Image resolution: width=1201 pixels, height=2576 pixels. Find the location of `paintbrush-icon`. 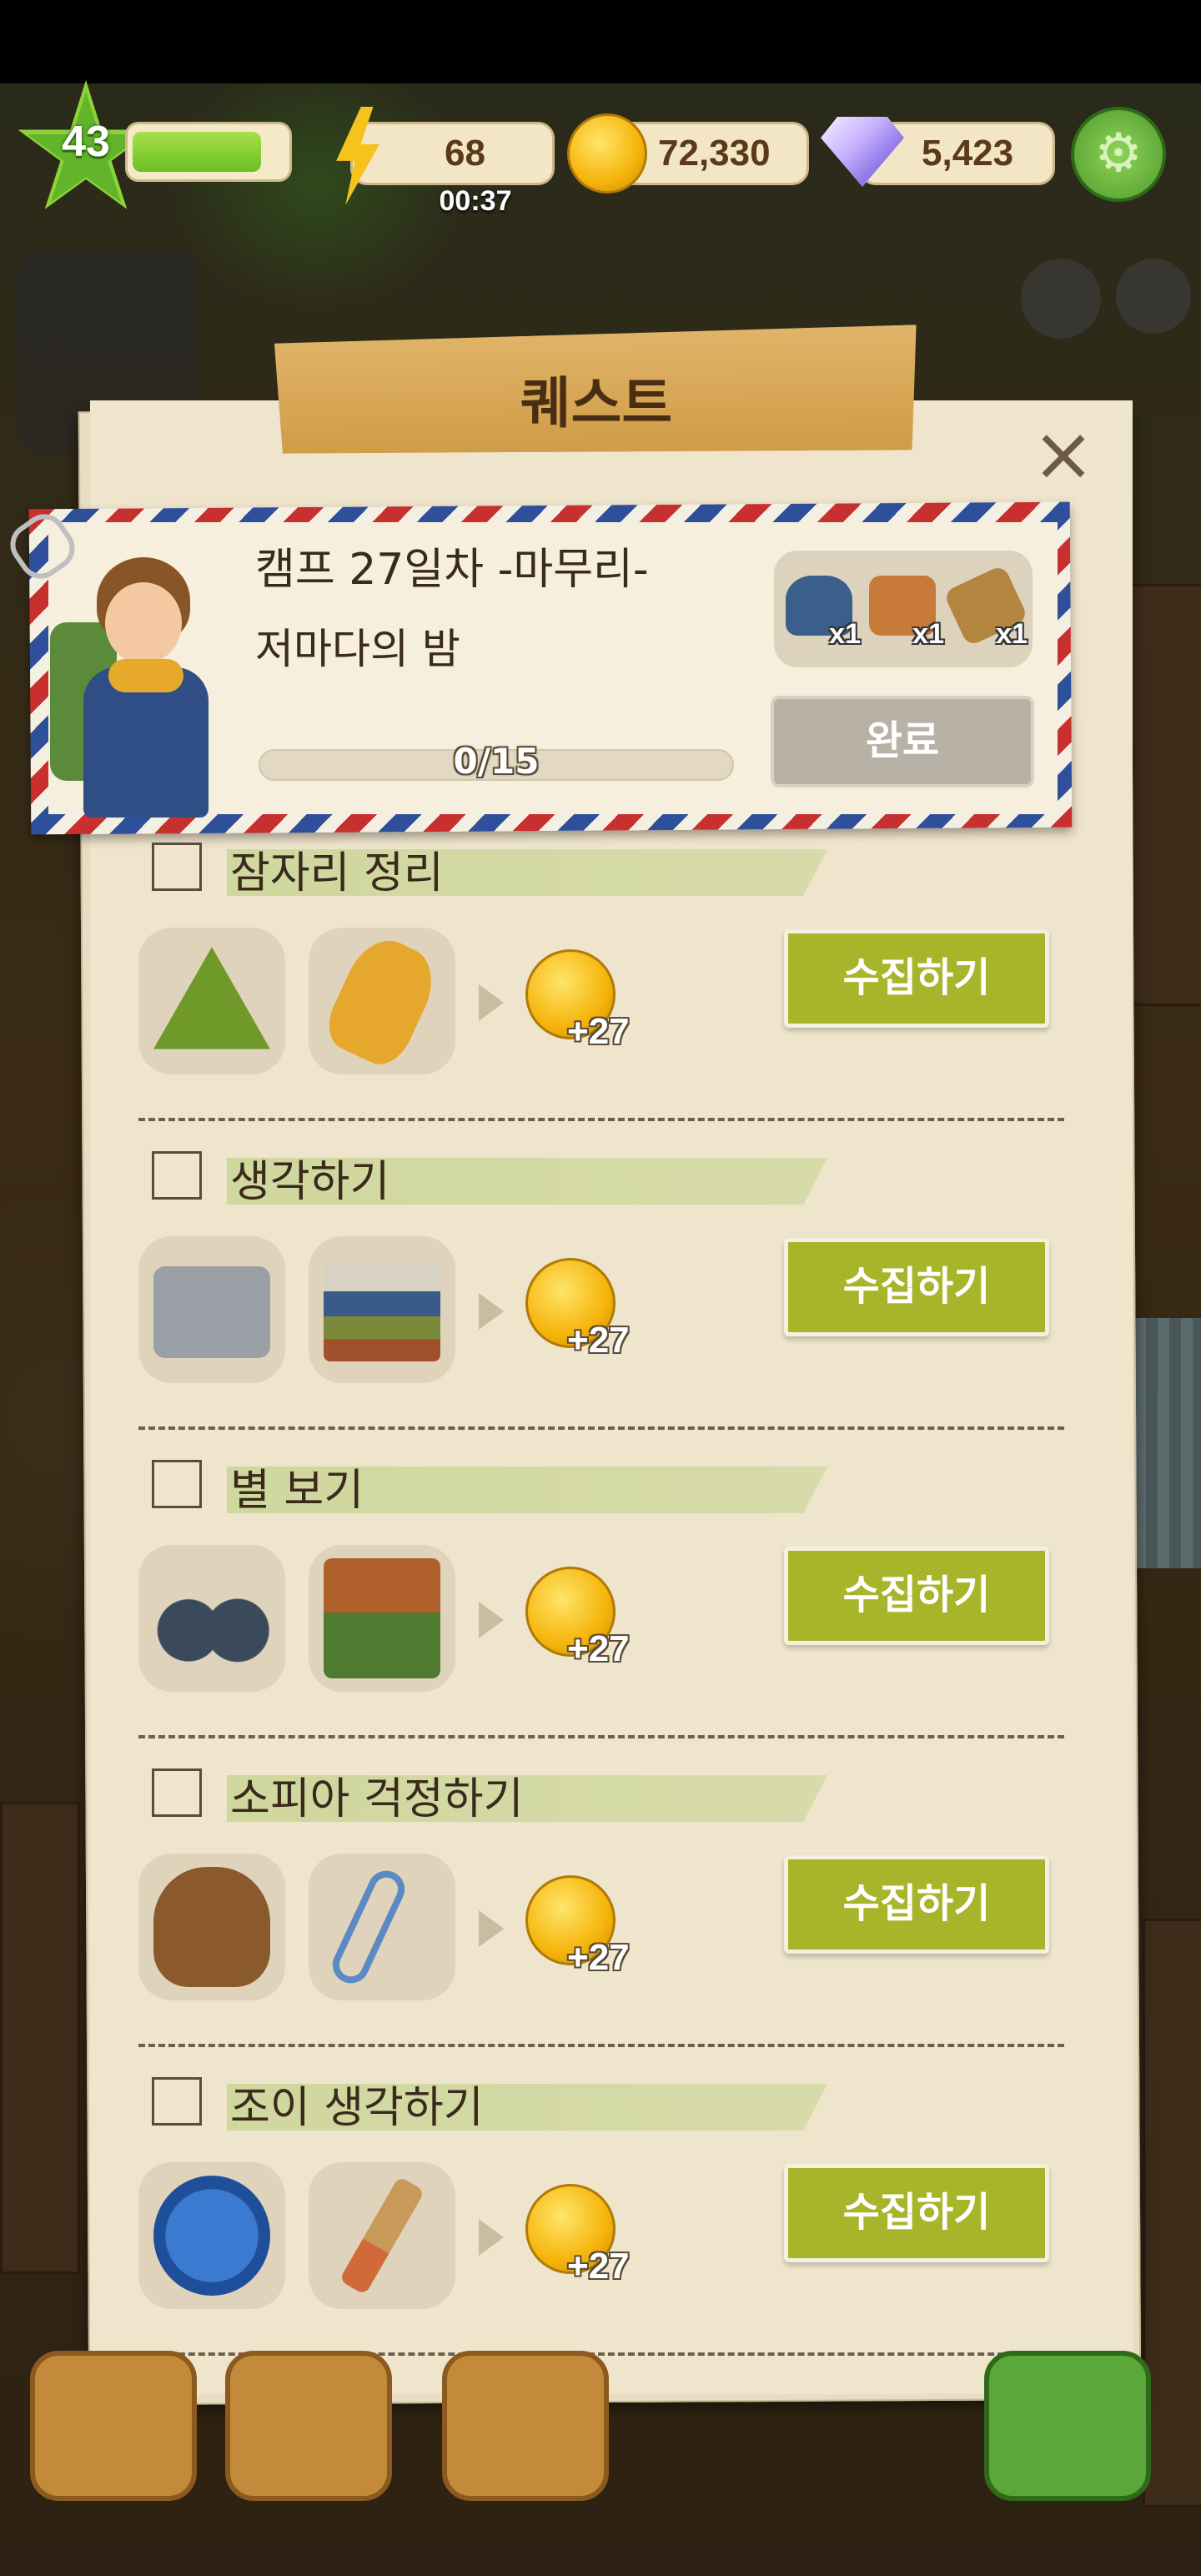

paintbrush-icon is located at coordinates (382, 2236).